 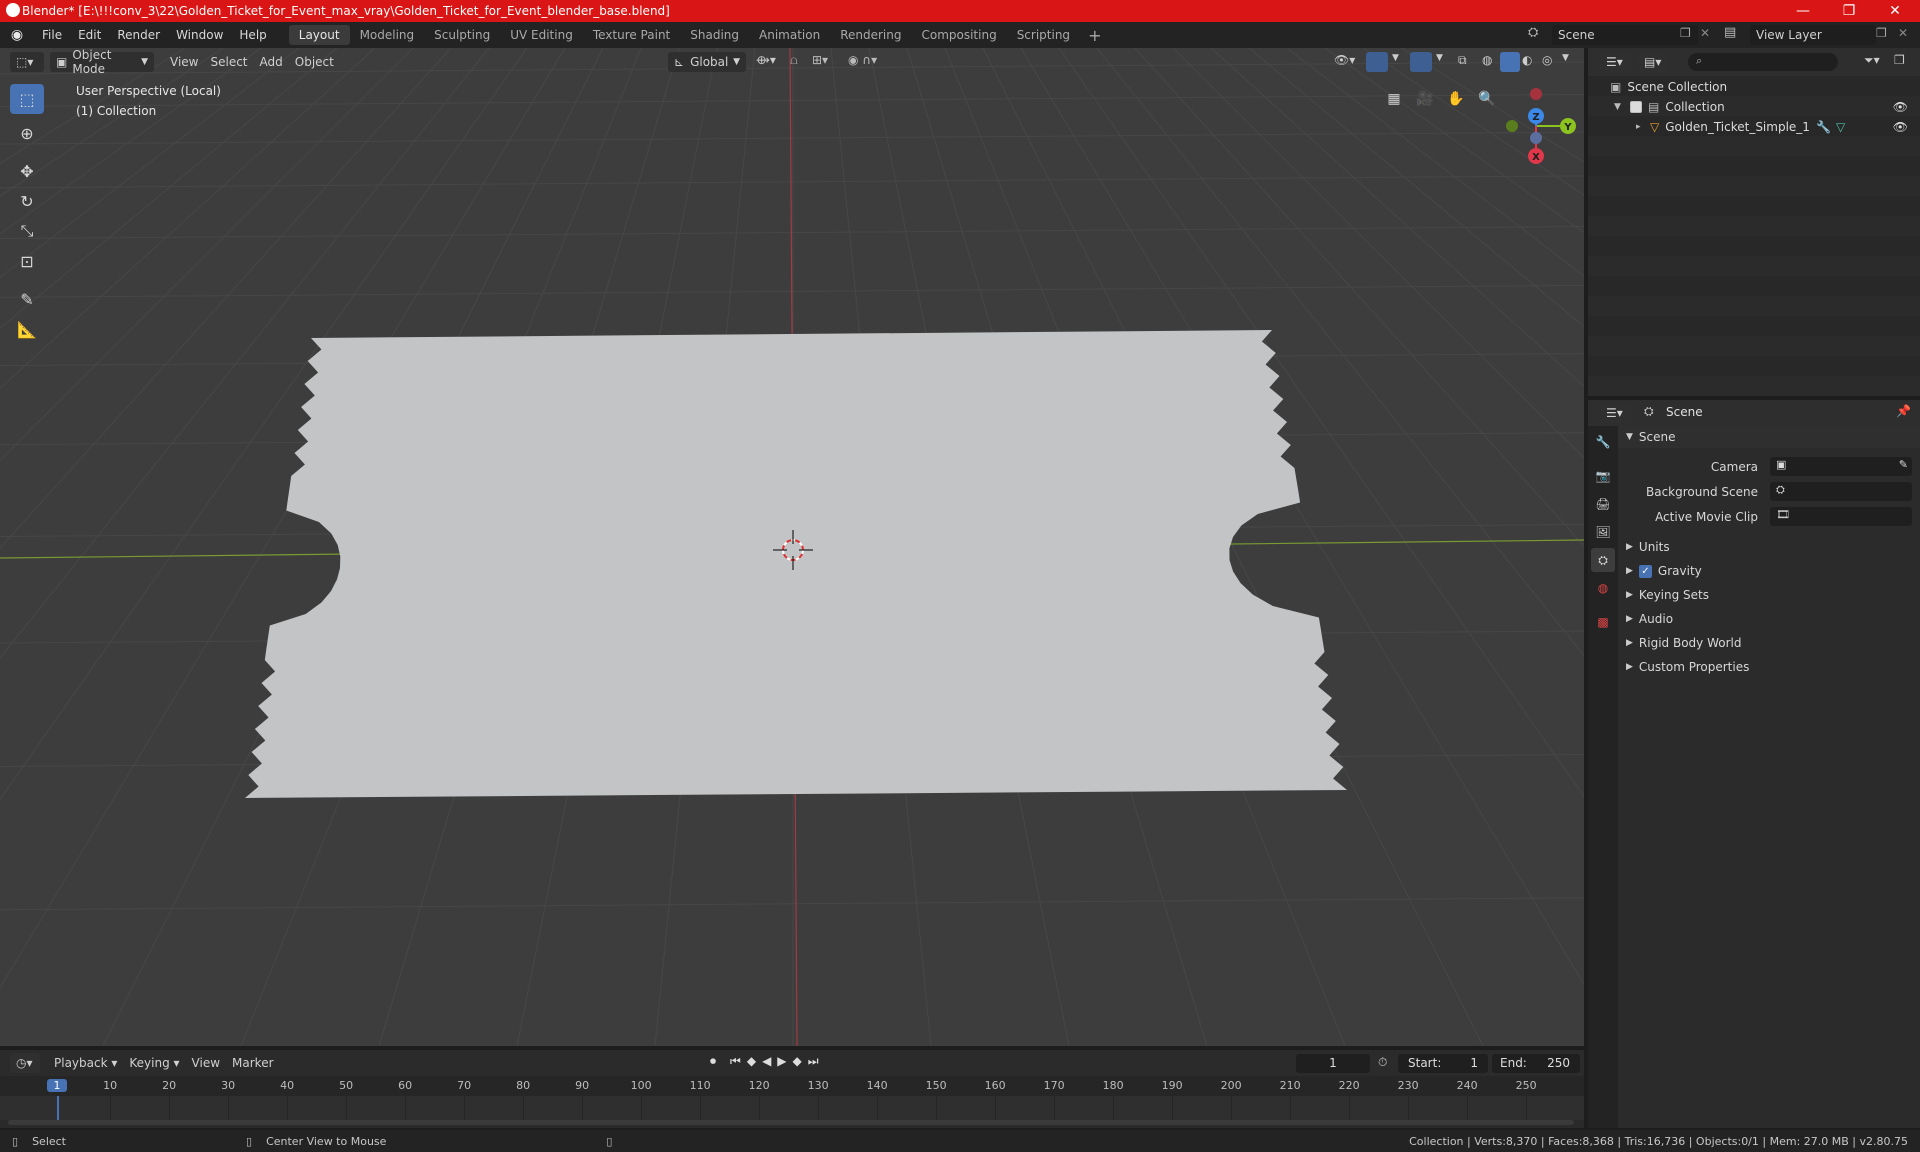 I want to click on tab-shading: Shading, so click(x=714, y=35).